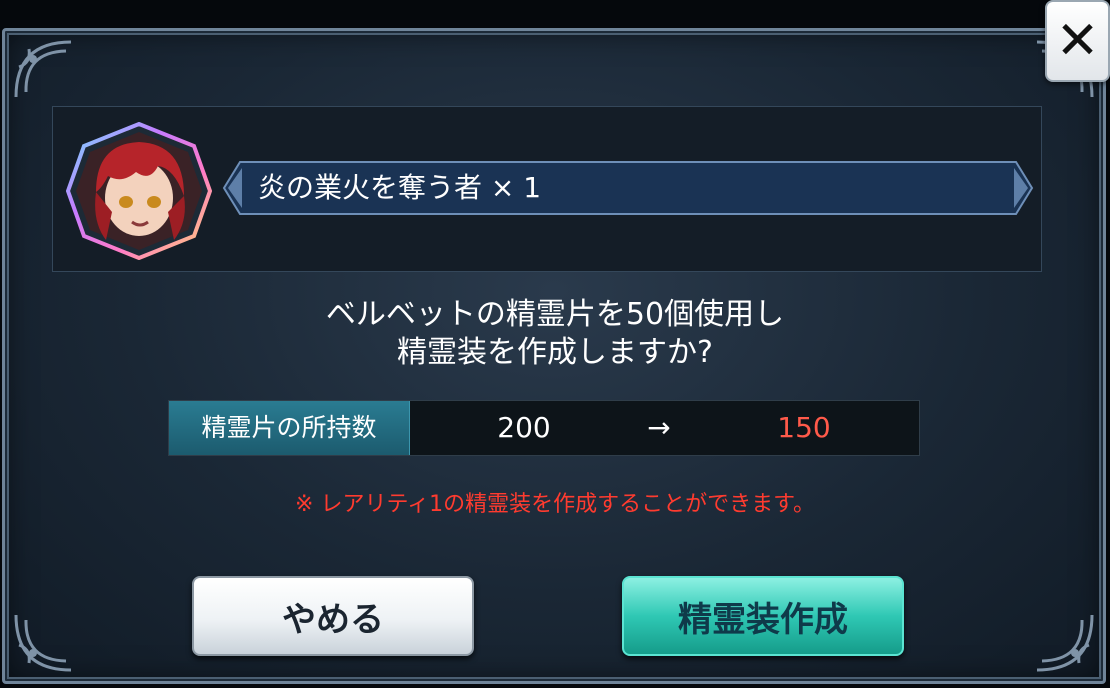  What do you see at coordinates (555, 504) in the screenshot?
I see `rarity-notice: ※ レアリティ1の精霊装を作成することができます。` at bounding box center [555, 504].